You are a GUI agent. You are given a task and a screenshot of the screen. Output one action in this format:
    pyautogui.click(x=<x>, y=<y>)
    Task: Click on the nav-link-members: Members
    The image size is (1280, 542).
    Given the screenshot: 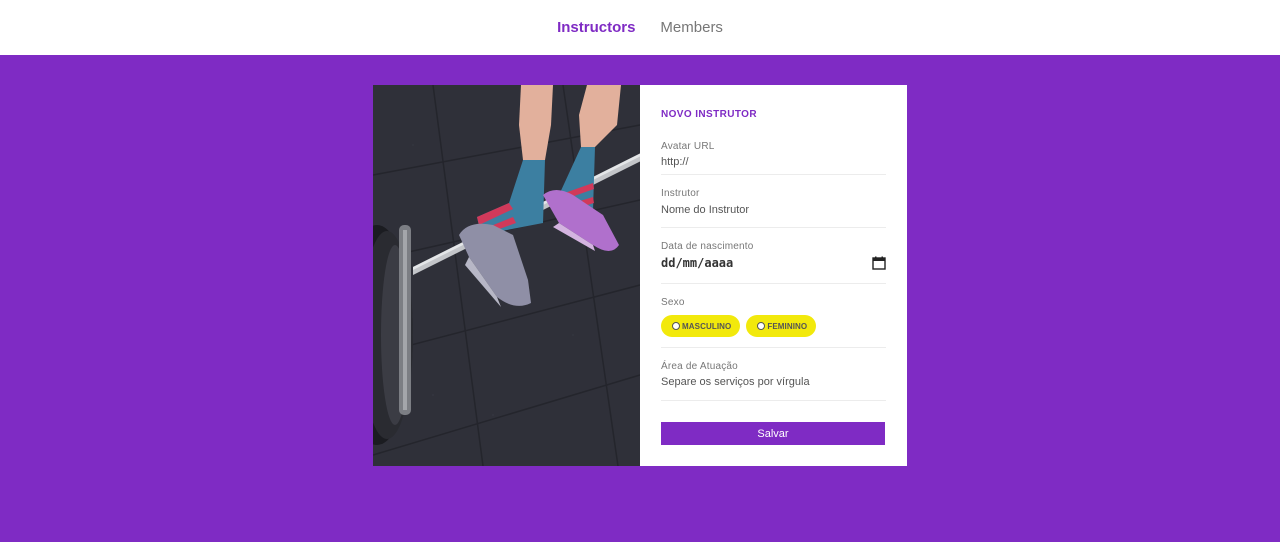 What is the action you would take?
    pyautogui.click(x=691, y=27)
    